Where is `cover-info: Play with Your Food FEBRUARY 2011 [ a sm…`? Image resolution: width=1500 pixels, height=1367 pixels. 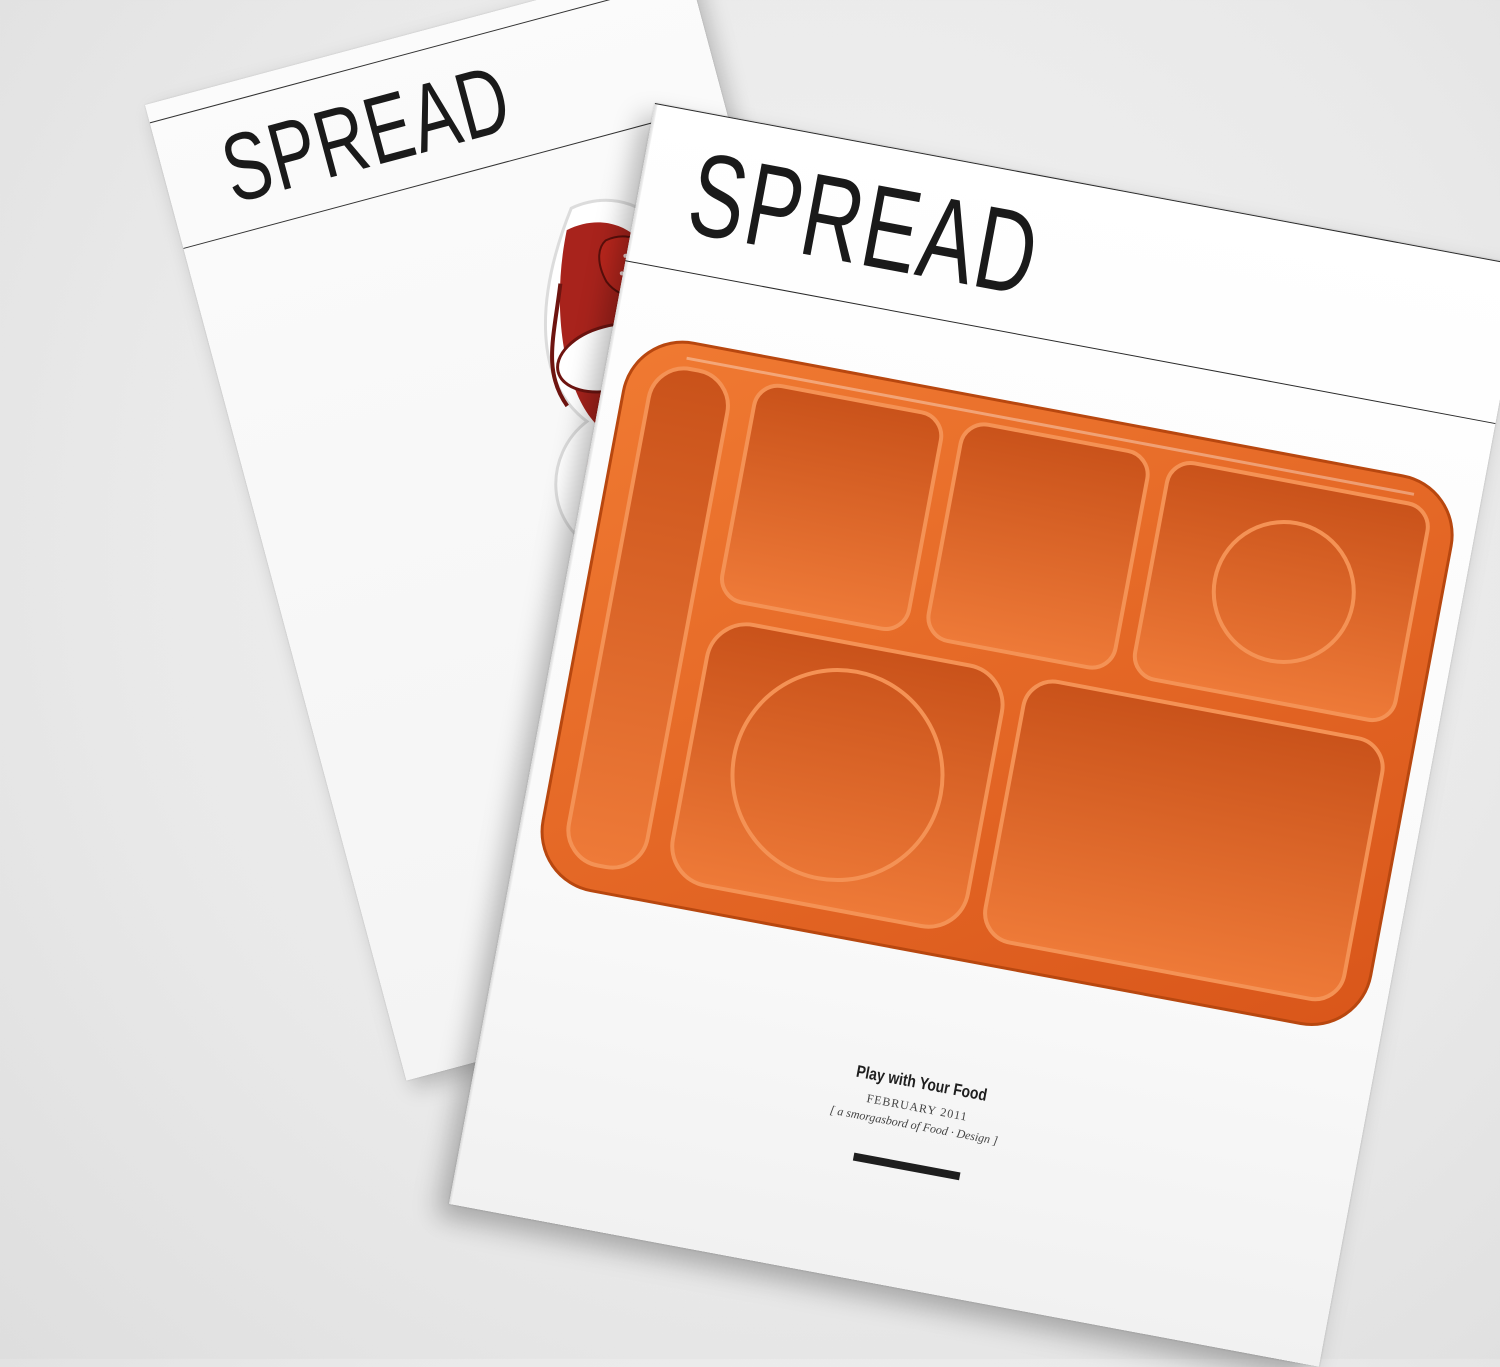 cover-info: Play with Your Food FEBRUARY 2011 [ a sm… is located at coordinates (914, 1122).